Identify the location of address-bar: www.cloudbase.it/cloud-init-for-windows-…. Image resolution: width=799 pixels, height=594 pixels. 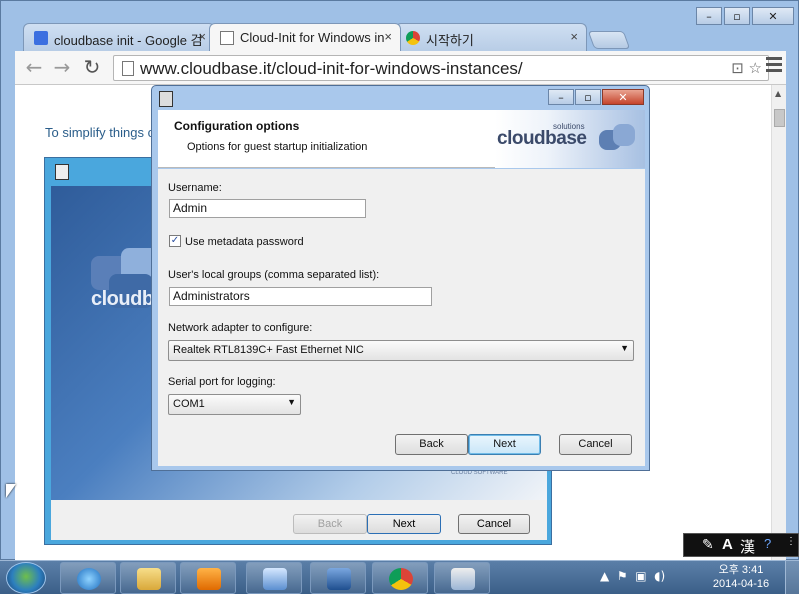
(441, 68).